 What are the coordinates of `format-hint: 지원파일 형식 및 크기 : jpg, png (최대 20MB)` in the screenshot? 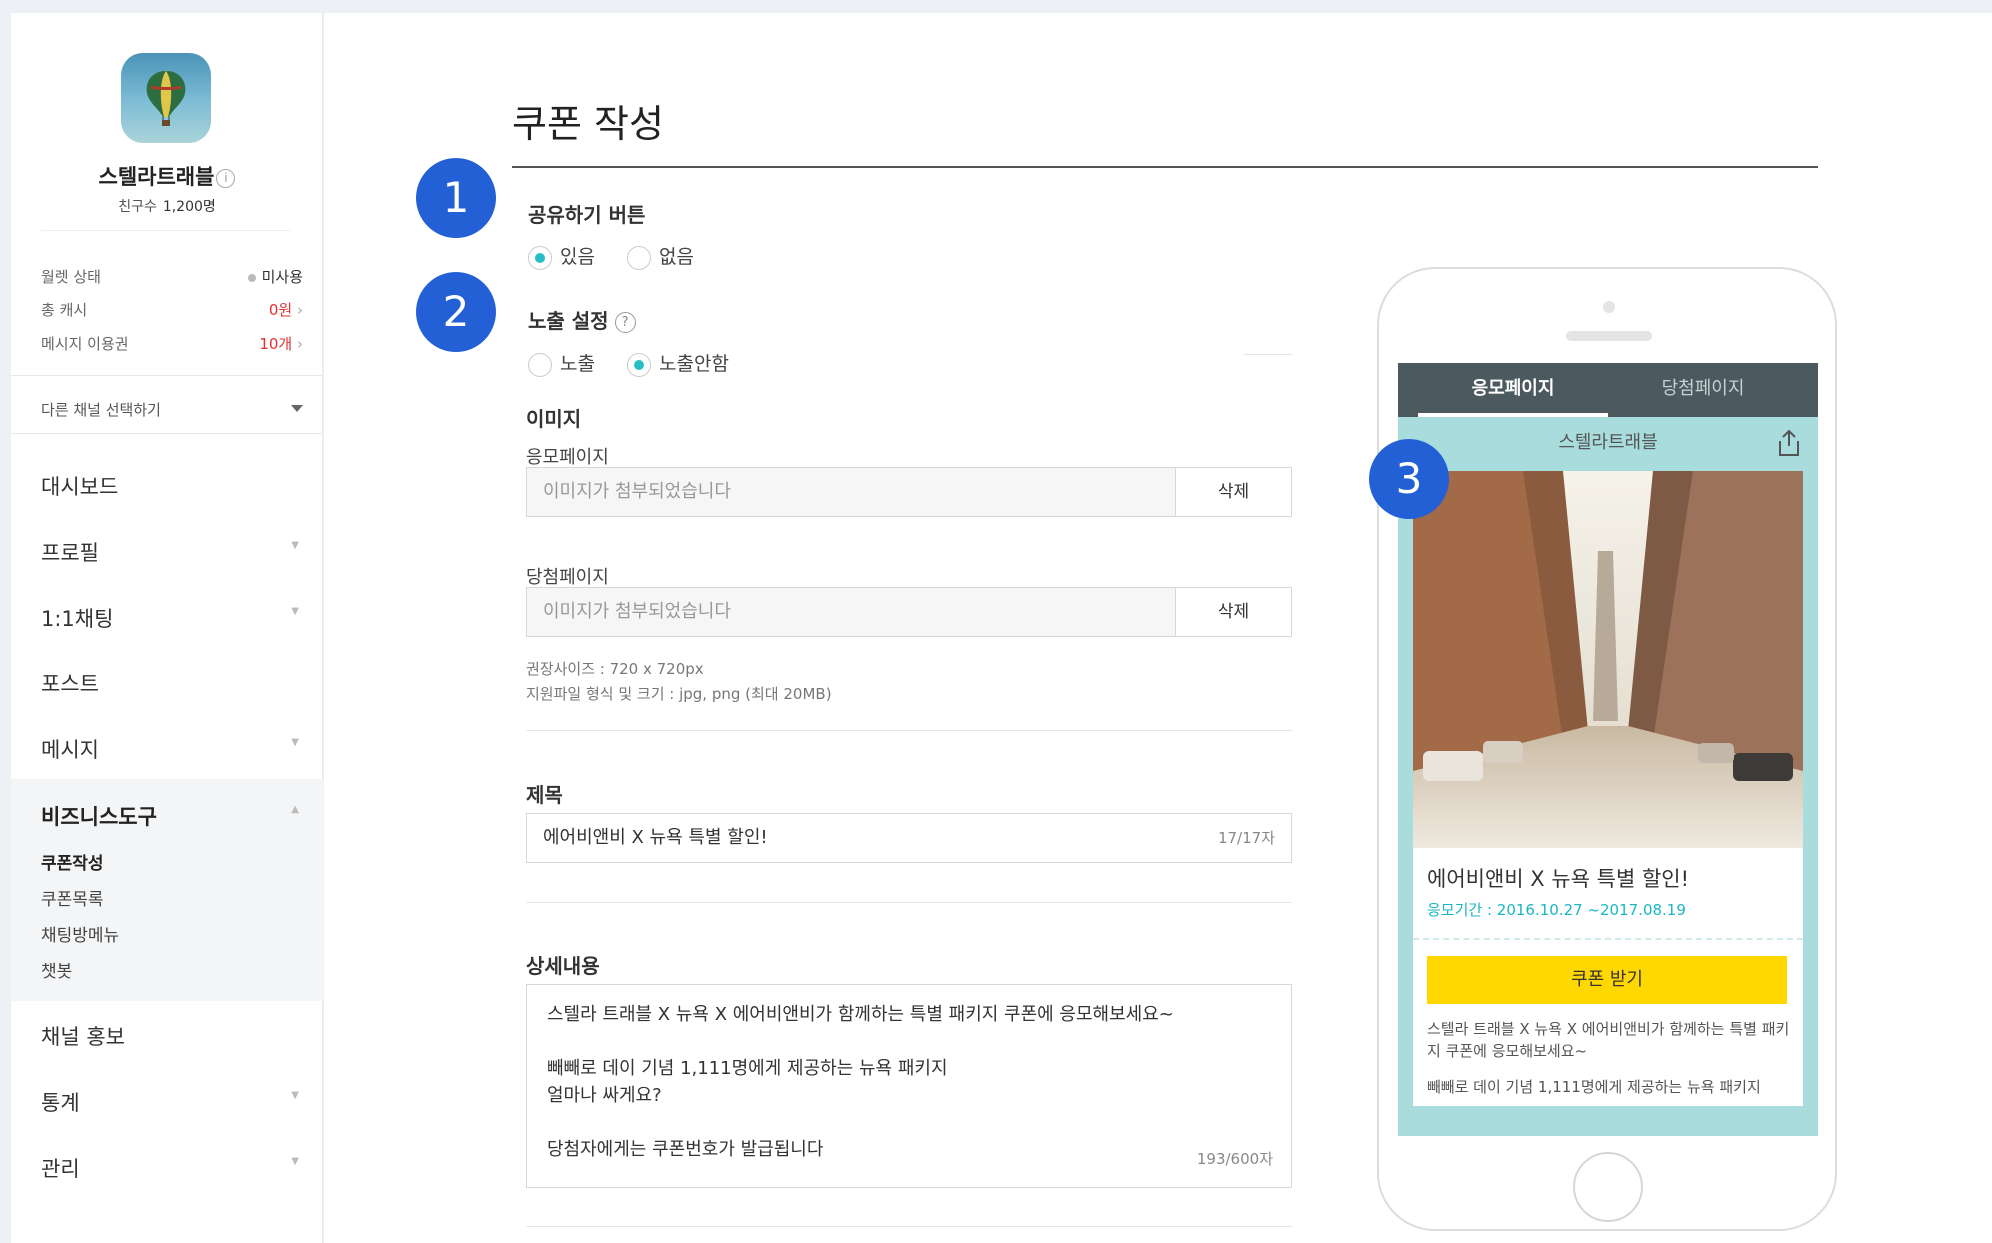 It's located at (679, 694).